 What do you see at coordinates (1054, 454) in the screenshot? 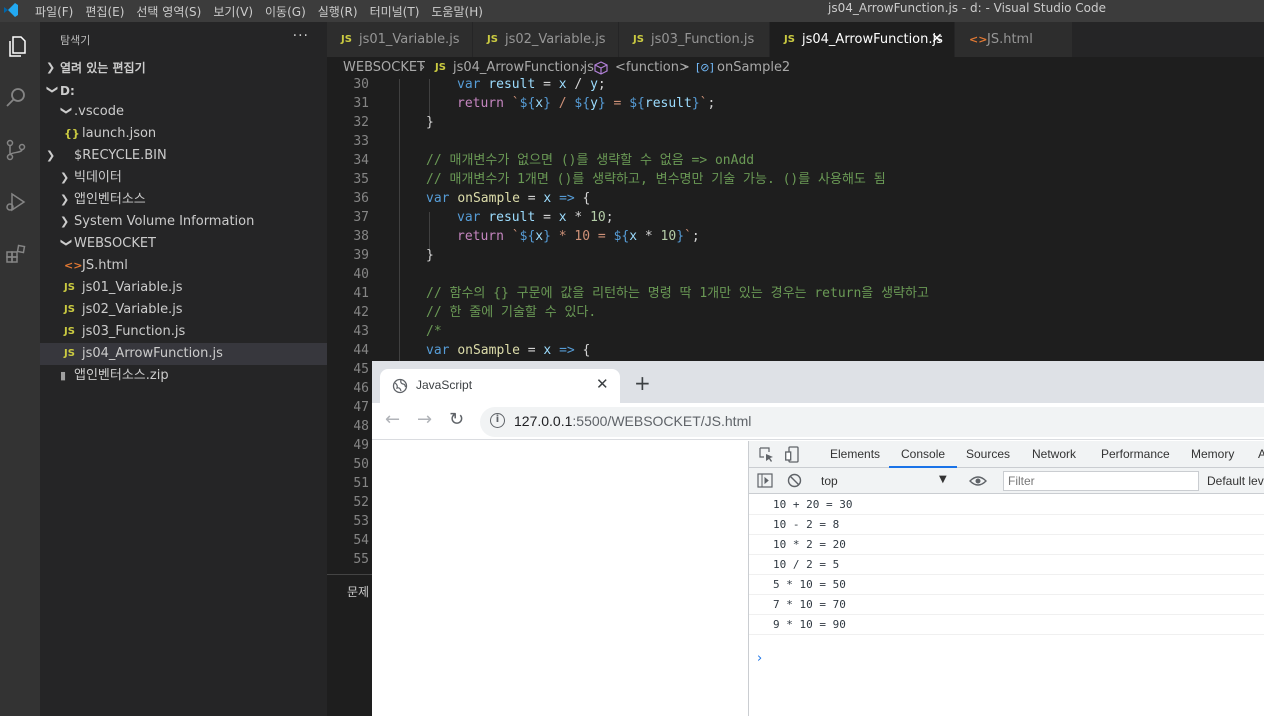
I see `devtools-tab-network: Network` at bounding box center [1054, 454].